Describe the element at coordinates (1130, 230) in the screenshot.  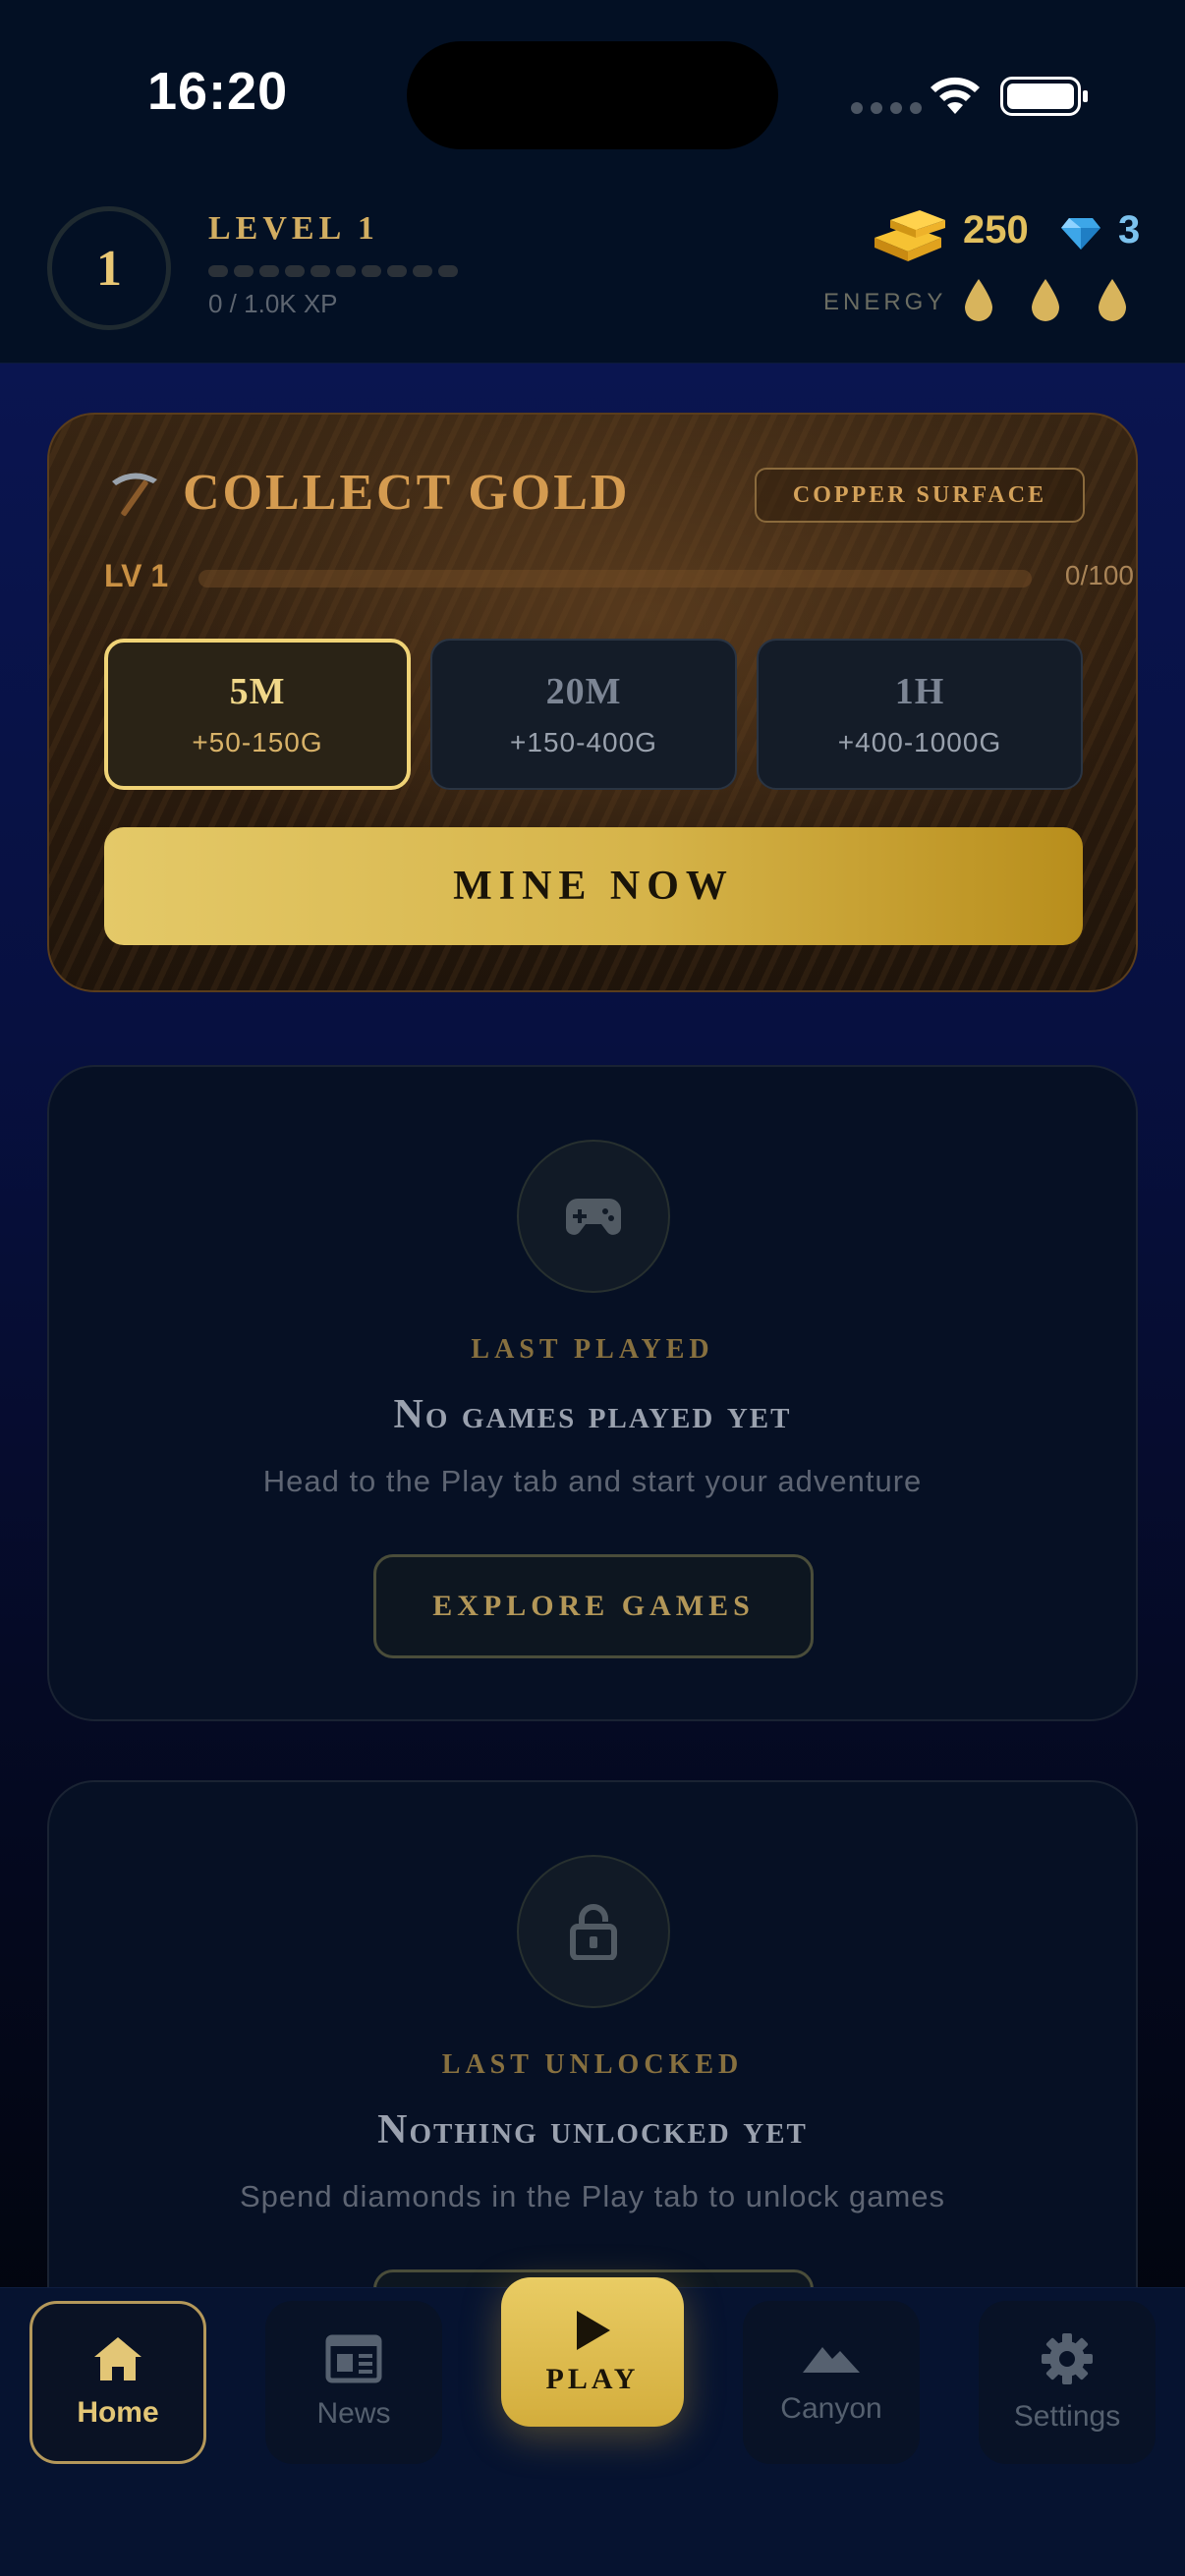
I see `diamond-count: 3` at that location.